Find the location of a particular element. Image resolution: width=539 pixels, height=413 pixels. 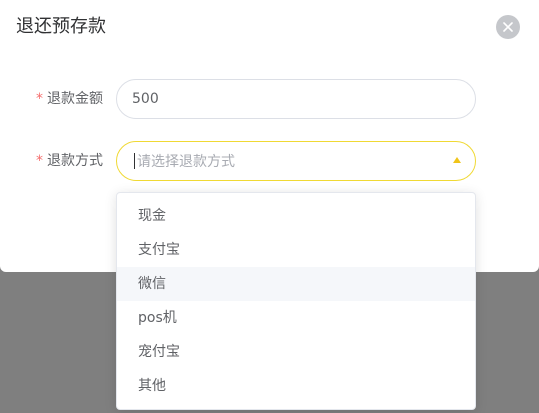

refund-method-select: 请选择退款方式 is located at coordinates (296, 161).